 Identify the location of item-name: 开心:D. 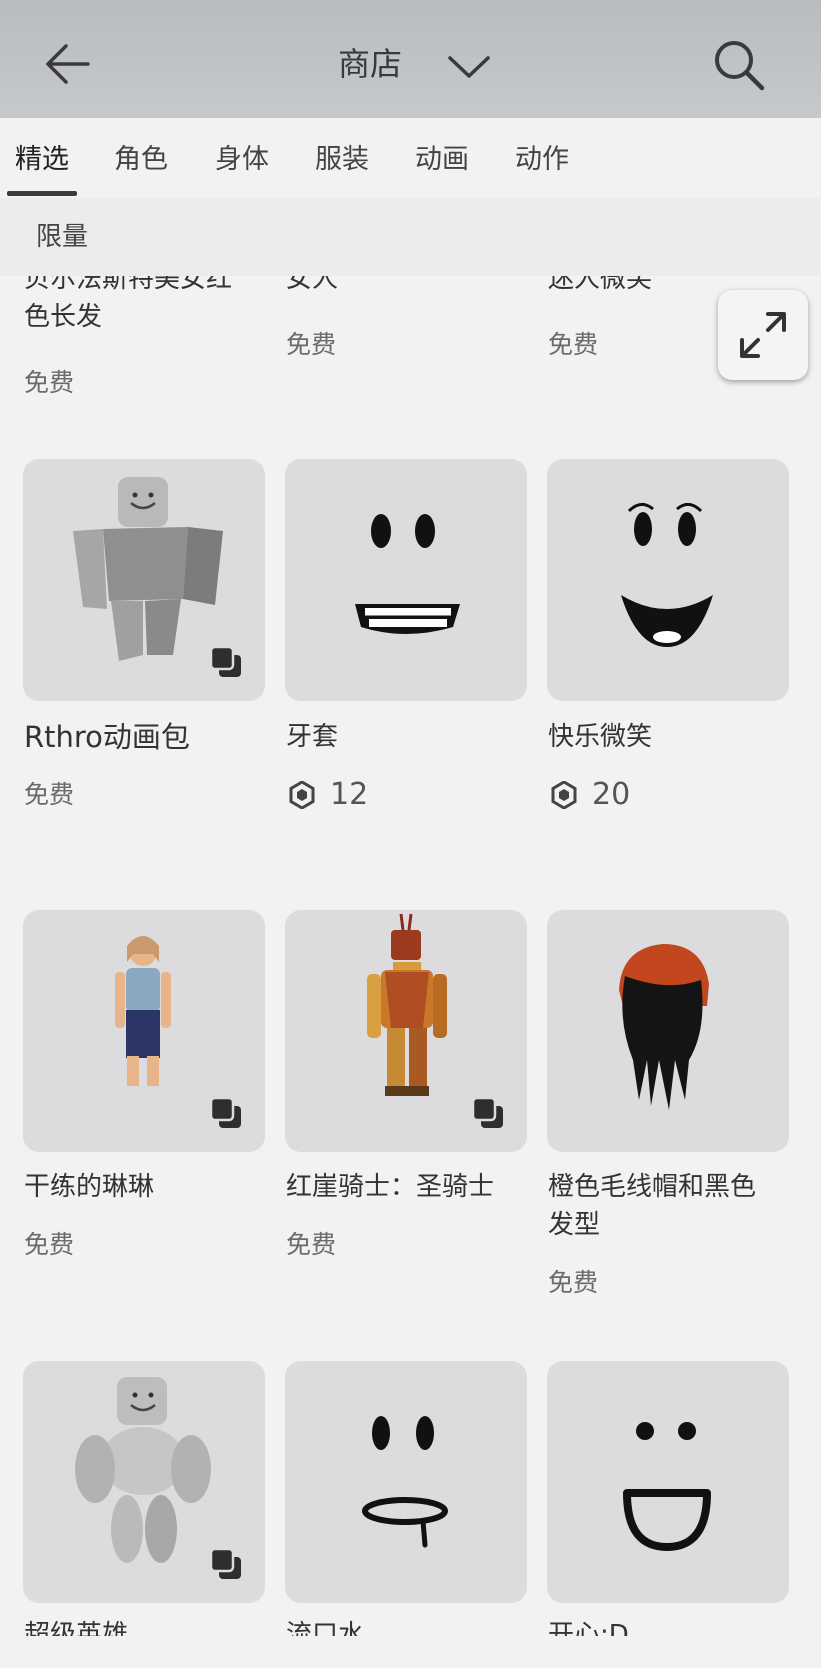
(663, 1626).